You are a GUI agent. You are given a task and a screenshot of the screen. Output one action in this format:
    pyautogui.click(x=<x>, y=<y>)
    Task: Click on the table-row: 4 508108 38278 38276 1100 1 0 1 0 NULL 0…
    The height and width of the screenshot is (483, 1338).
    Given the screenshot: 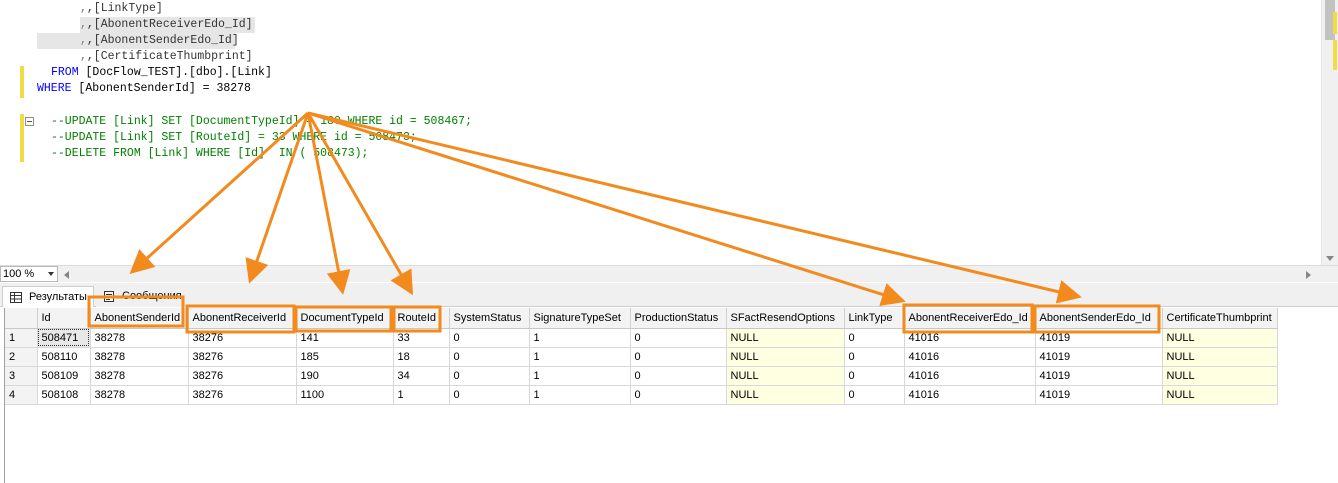 What is the action you would take?
    pyautogui.click(x=641, y=395)
    